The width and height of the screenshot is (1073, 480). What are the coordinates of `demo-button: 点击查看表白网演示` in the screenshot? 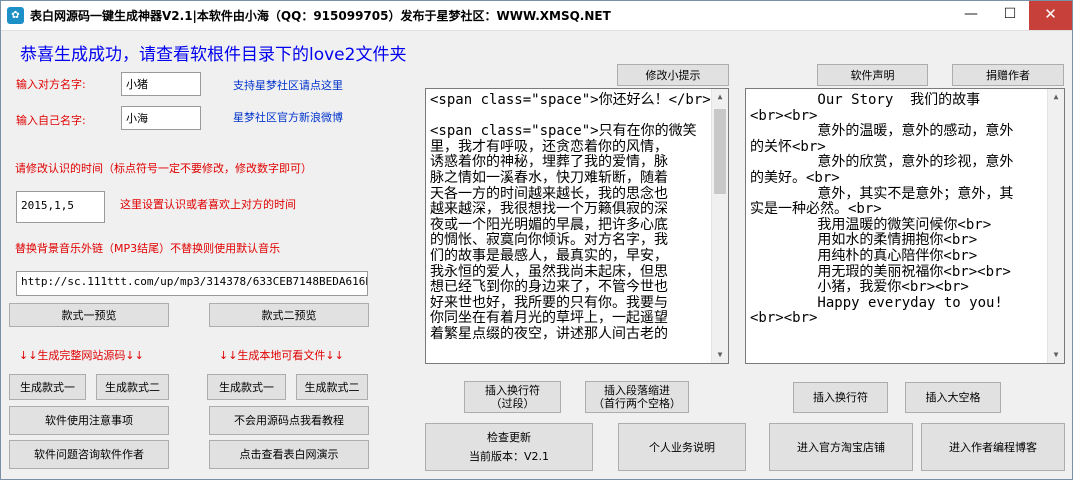 It's located at (289, 454).